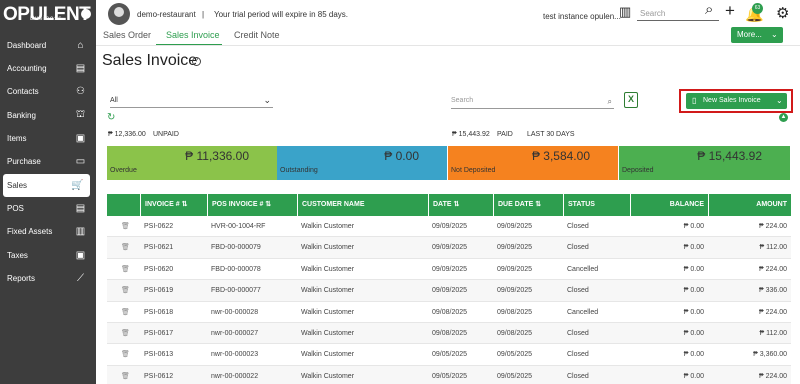  Describe the element at coordinates (694, 100) in the screenshot. I see `document-icon: ▯` at that location.